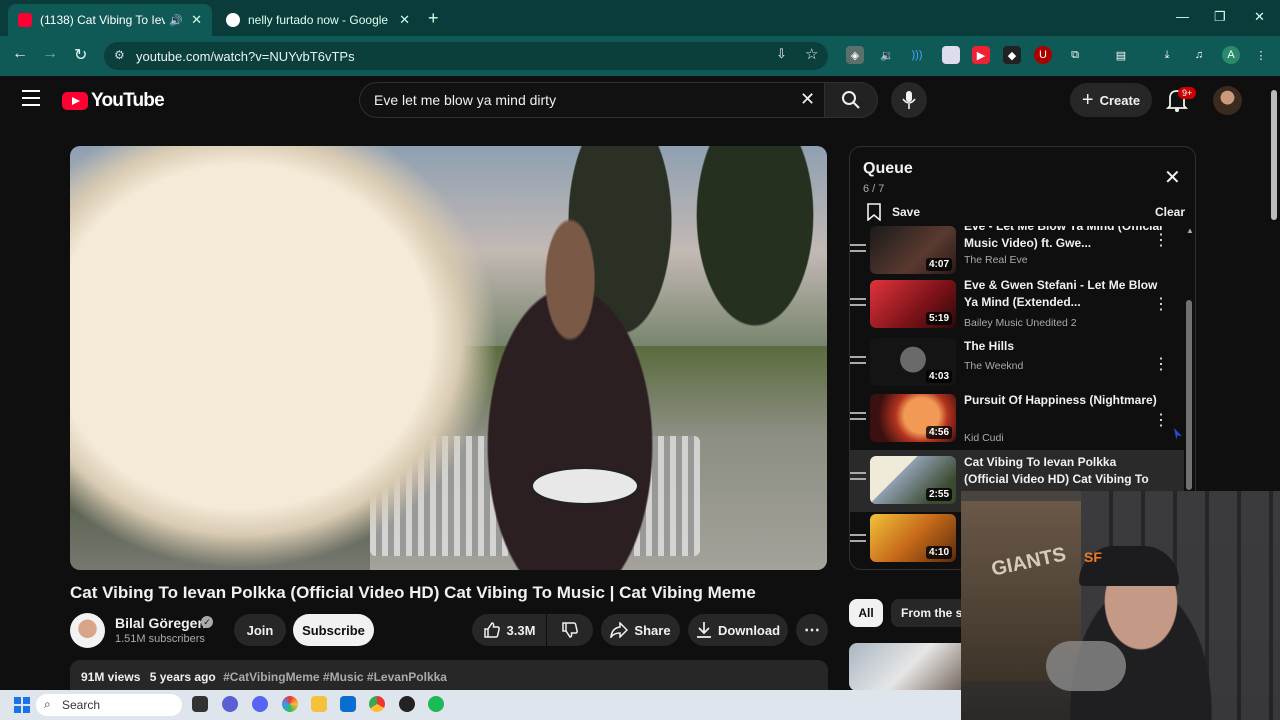 Image resolution: width=1280 pixels, height=720 pixels. Describe the element at coordinates (913, 362) in the screenshot. I see `queue-thumbnail: 4:03` at that location.